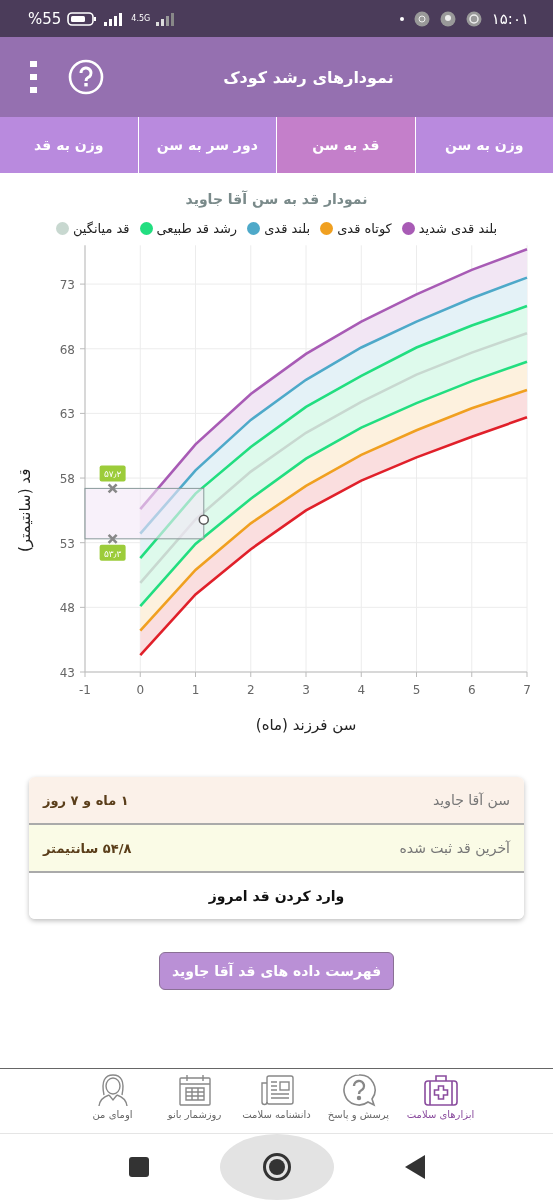  What do you see at coordinates (86, 77) in the screenshot?
I see `help-icon` at bounding box center [86, 77].